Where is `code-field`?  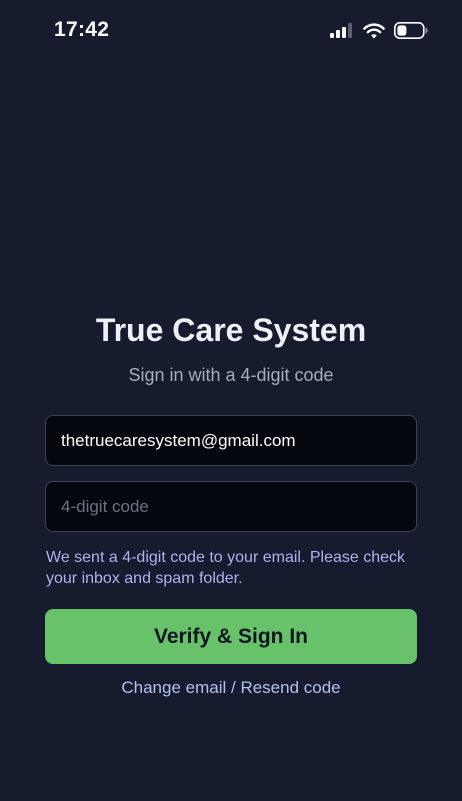
code-field is located at coordinates (231, 506).